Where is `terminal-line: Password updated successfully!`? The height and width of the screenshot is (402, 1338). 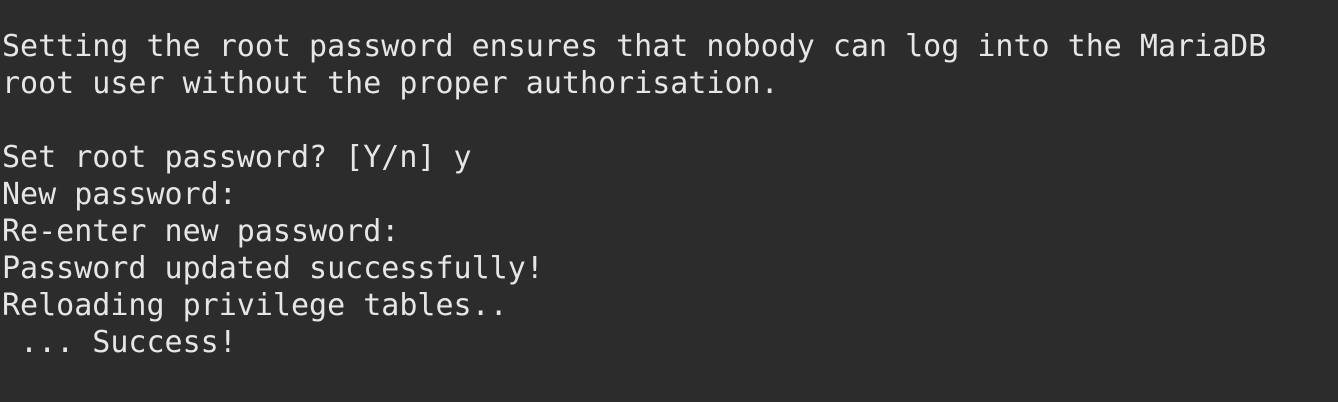
terminal-line: Password updated successfully! is located at coordinates (273, 268).